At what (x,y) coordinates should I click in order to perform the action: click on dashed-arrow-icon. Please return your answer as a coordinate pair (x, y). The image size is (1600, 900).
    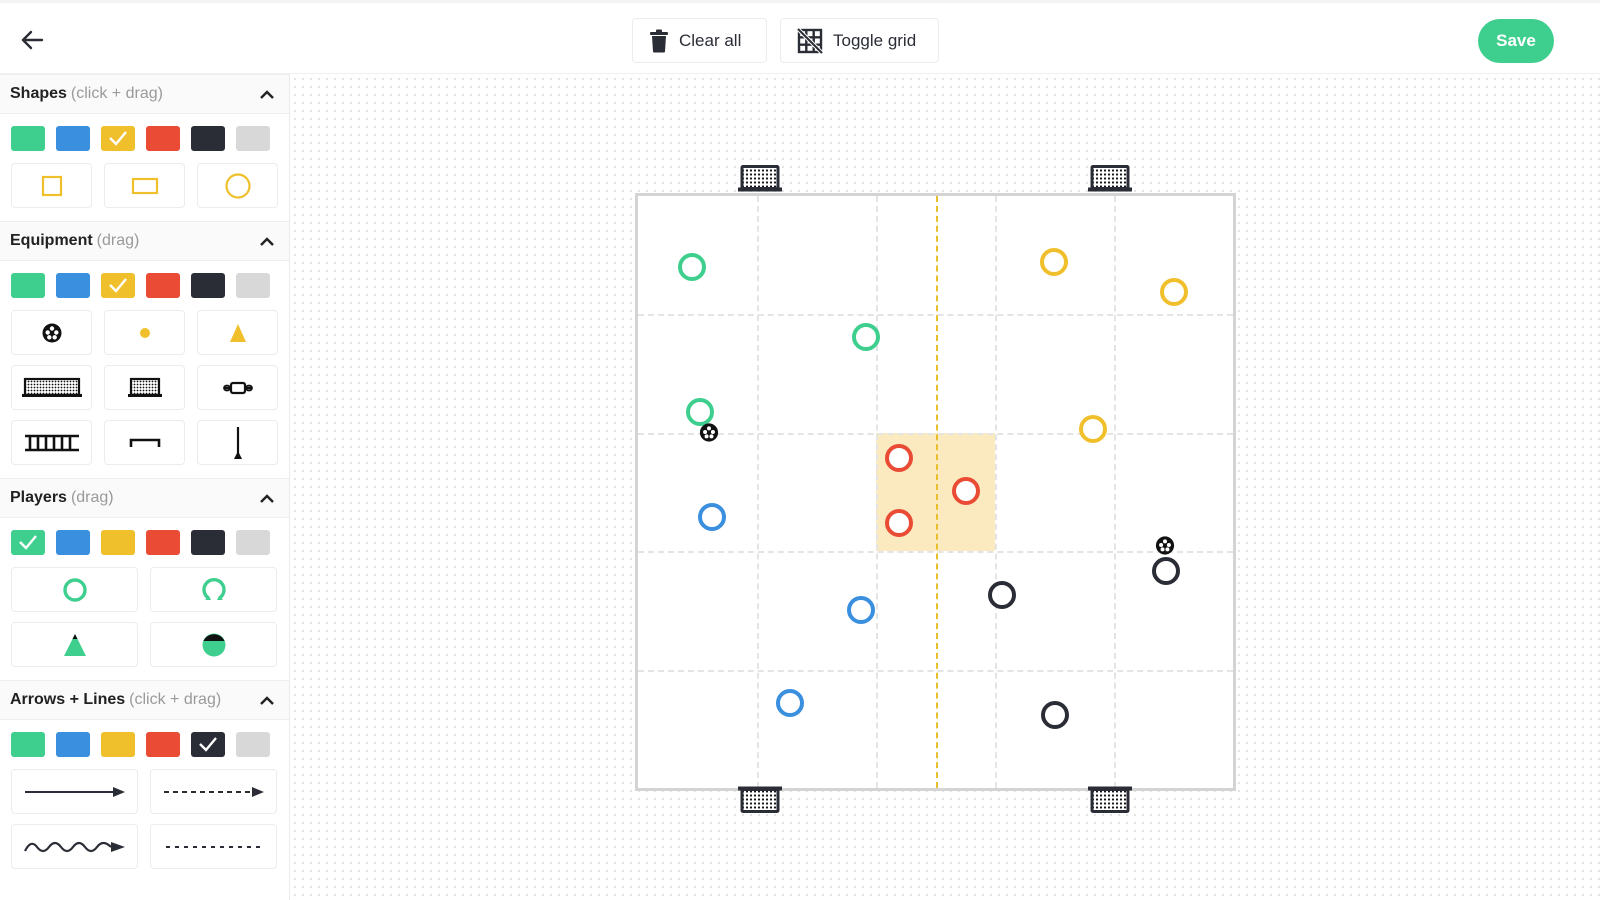
    Looking at the image, I should click on (213, 791).